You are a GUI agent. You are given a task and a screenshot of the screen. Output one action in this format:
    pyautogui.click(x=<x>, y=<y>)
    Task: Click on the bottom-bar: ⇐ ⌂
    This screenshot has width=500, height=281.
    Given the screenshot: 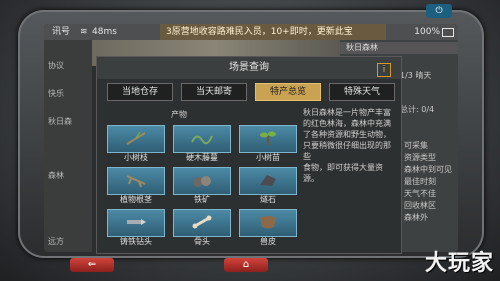 What is the action you would take?
    pyautogui.click(x=250, y=268)
    